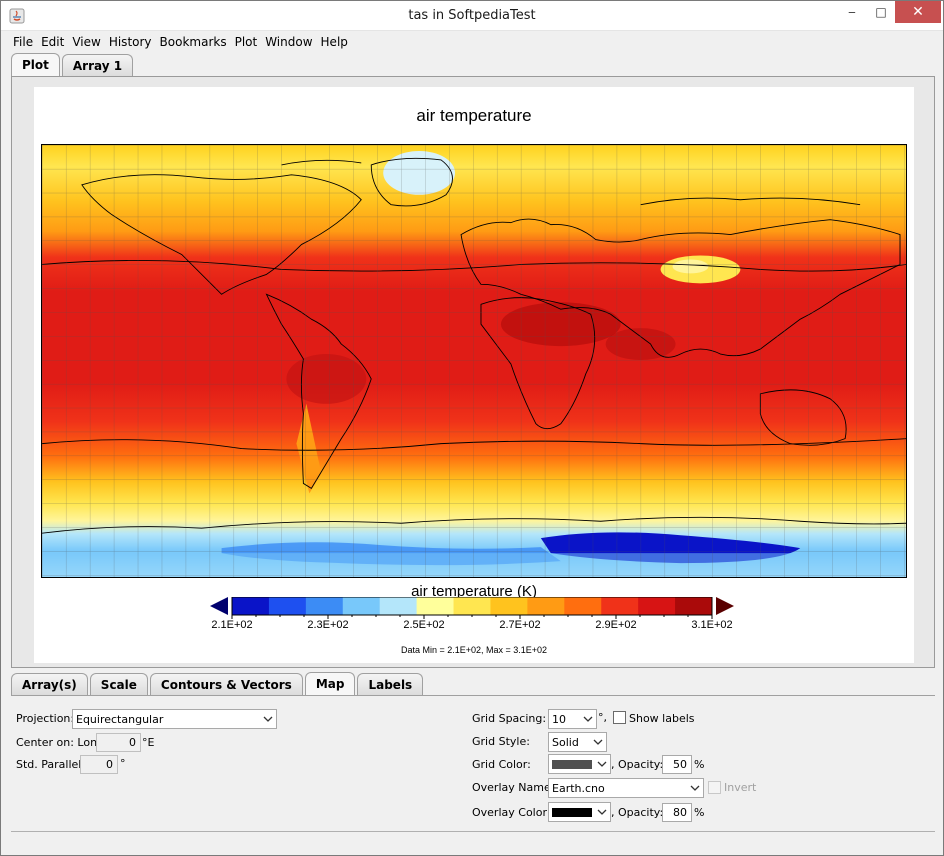 The image size is (944, 856). Describe the element at coordinates (572, 764) in the screenshot. I see `grid-color-swatch` at that location.